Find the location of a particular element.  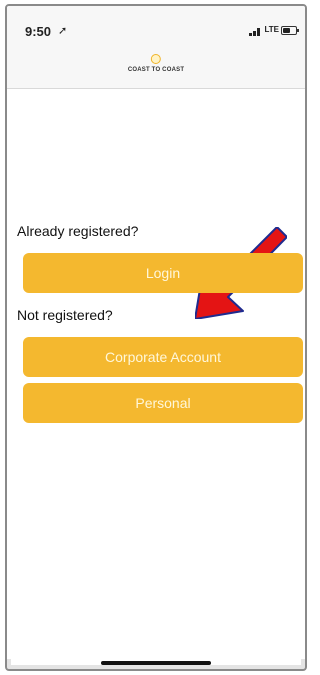

home-indicator is located at coordinates (156, 663).